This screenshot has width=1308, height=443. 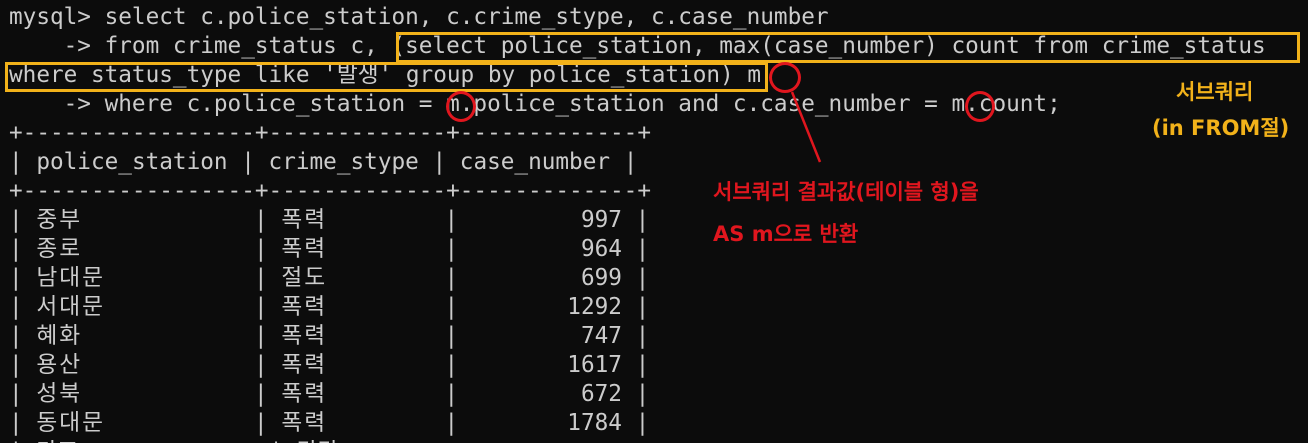 I want to click on result-annotation-line2: AS m으로 반환, so click(x=786, y=234).